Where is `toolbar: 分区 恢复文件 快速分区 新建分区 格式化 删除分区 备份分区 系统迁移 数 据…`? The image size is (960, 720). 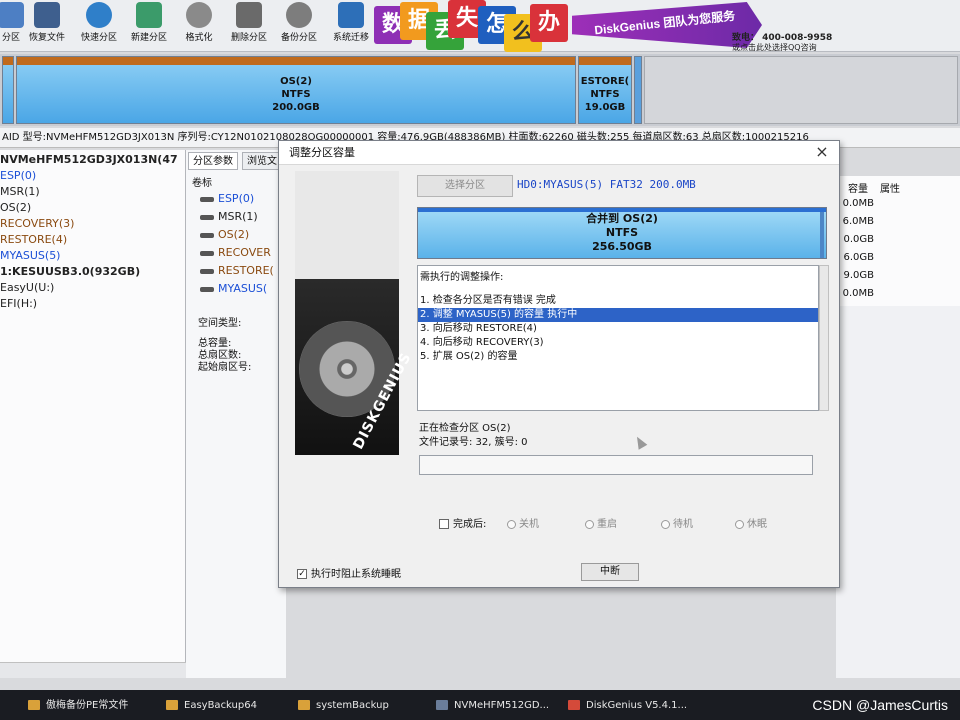
toolbar: 分区 恢复文件 快速分区 新建分区 格式化 删除分区 备份分区 系统迁移 数 据… is located at coordinates (480, 26).